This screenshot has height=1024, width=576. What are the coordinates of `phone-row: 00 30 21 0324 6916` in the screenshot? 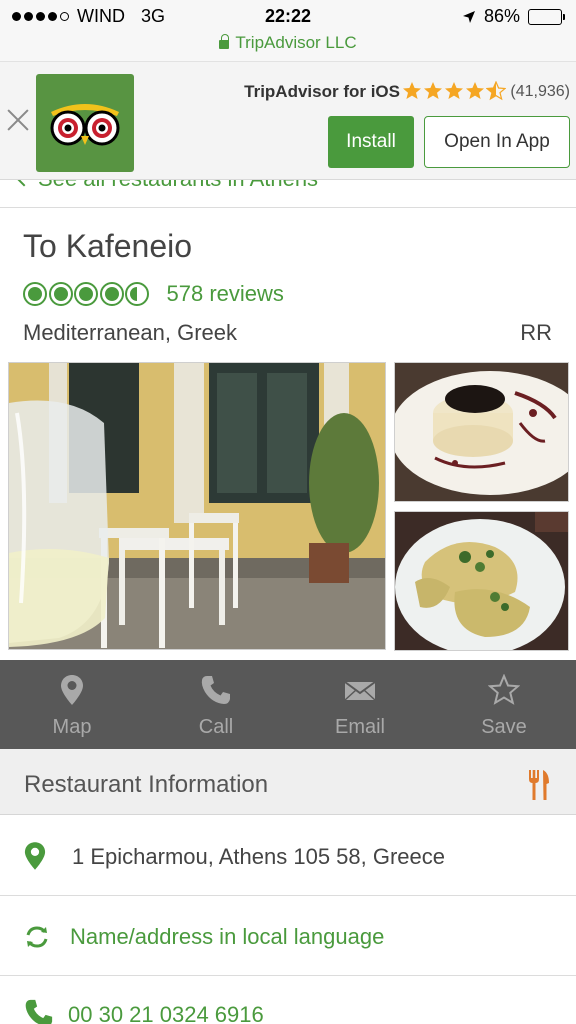 It's located at (288, 1000).